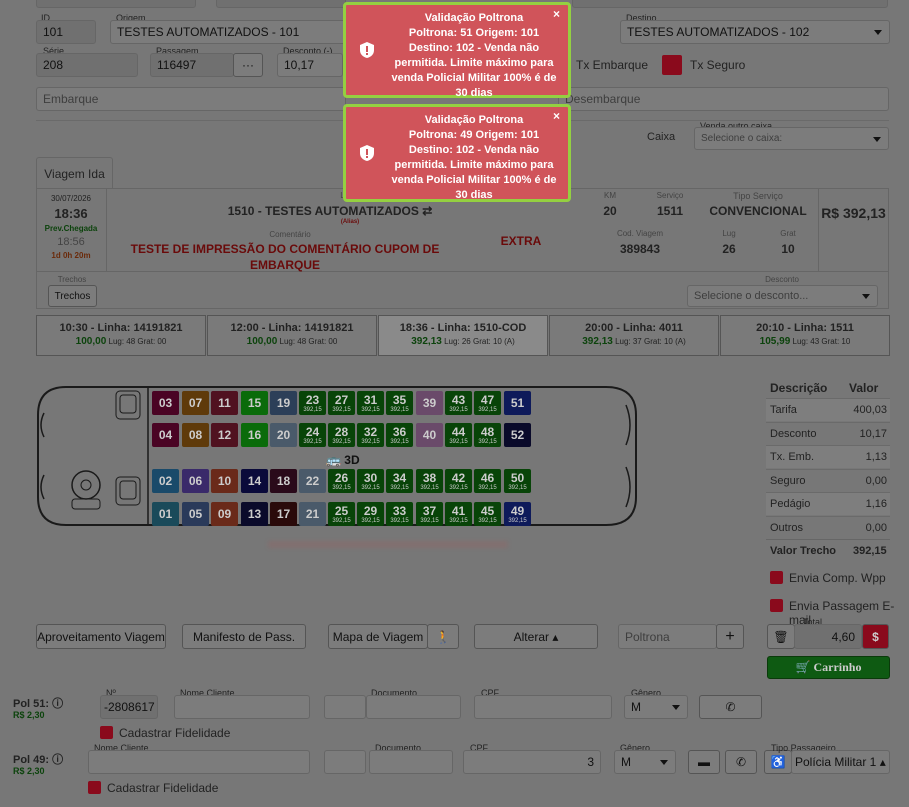 The image size is (909, 807). I want to click on seat-25: 25 392,15, so click(341, 514).